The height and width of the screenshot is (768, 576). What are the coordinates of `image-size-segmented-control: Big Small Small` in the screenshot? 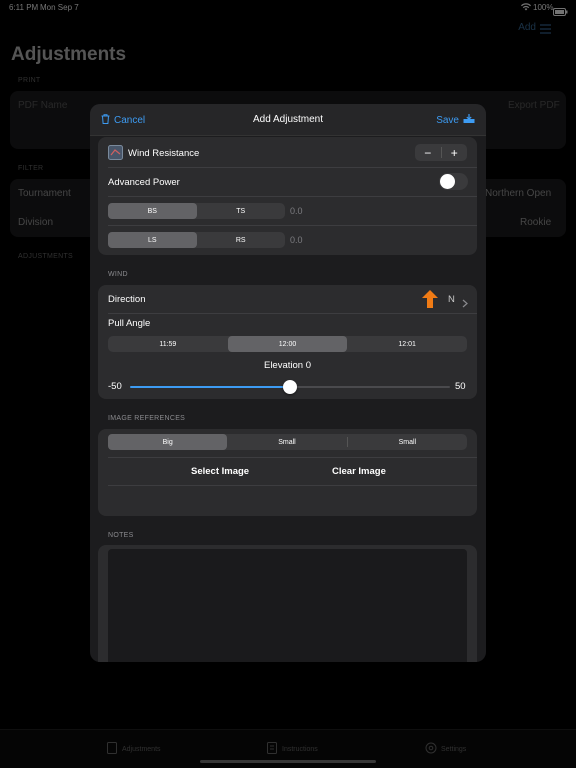 It's located at (287, 442).